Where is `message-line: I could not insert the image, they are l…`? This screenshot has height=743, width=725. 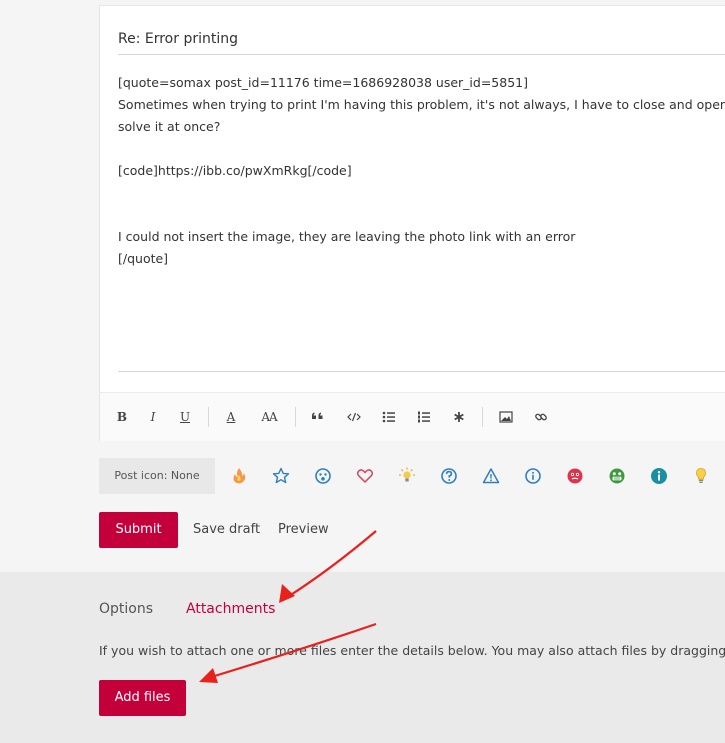 message-line: I could not insert the image, they are l… is located at coordinates (347, 236).